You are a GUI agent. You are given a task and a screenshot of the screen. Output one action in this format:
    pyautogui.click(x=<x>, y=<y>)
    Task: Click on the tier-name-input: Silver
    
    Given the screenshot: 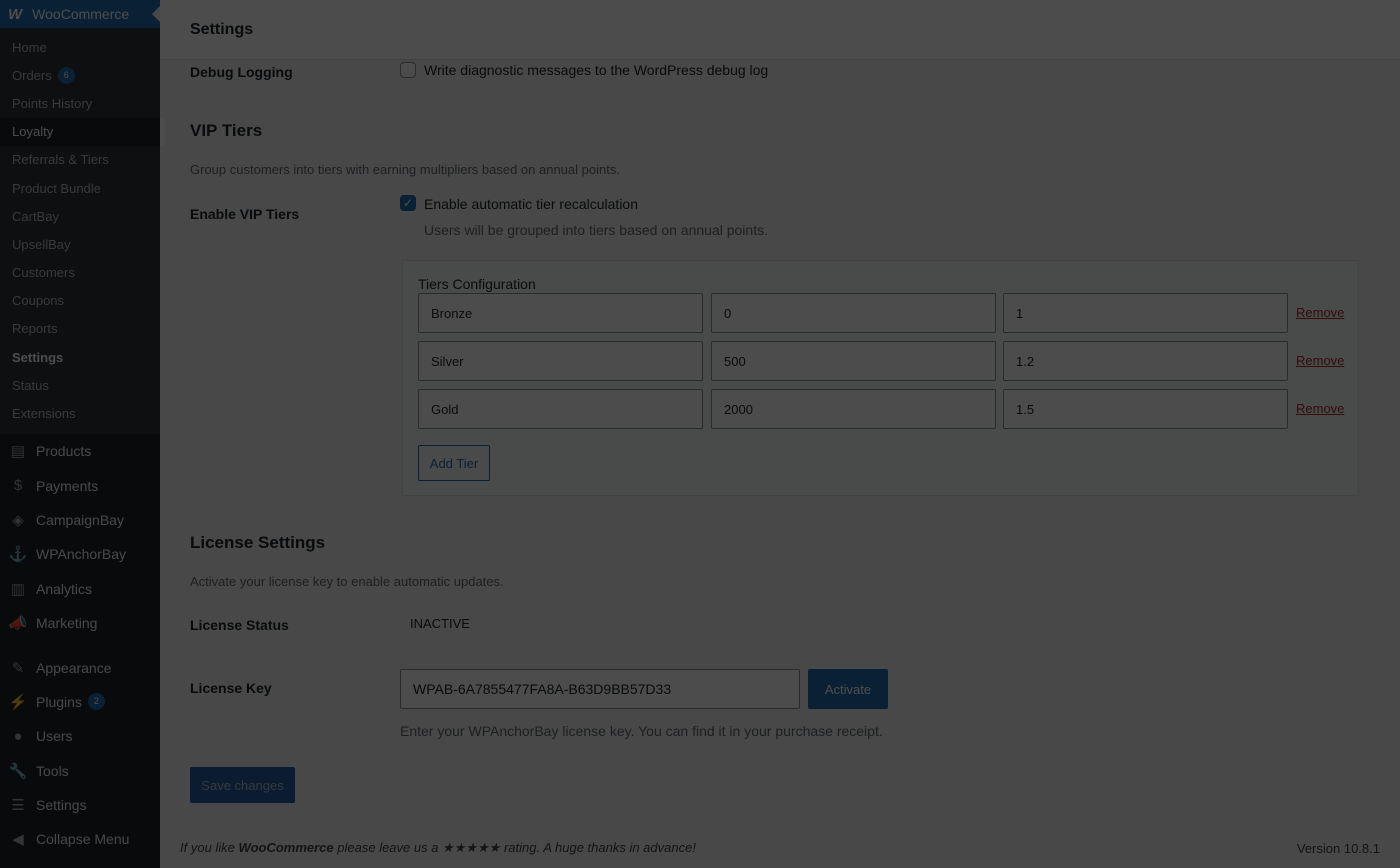 What is the action you would take?
    pyautogui.click(x=560, y=361)
    